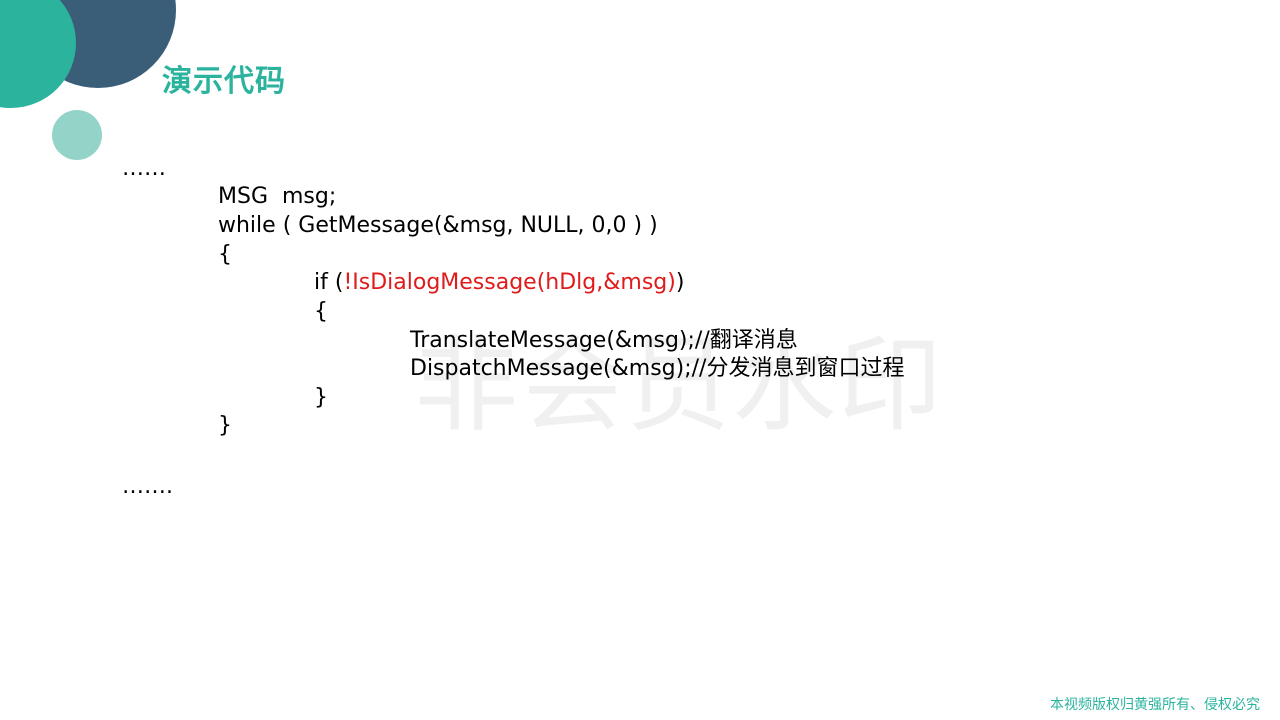 This screenshot has width=1280, height=720. I want to click on code-ellipsis-bottom: ……., so click(147, 486).